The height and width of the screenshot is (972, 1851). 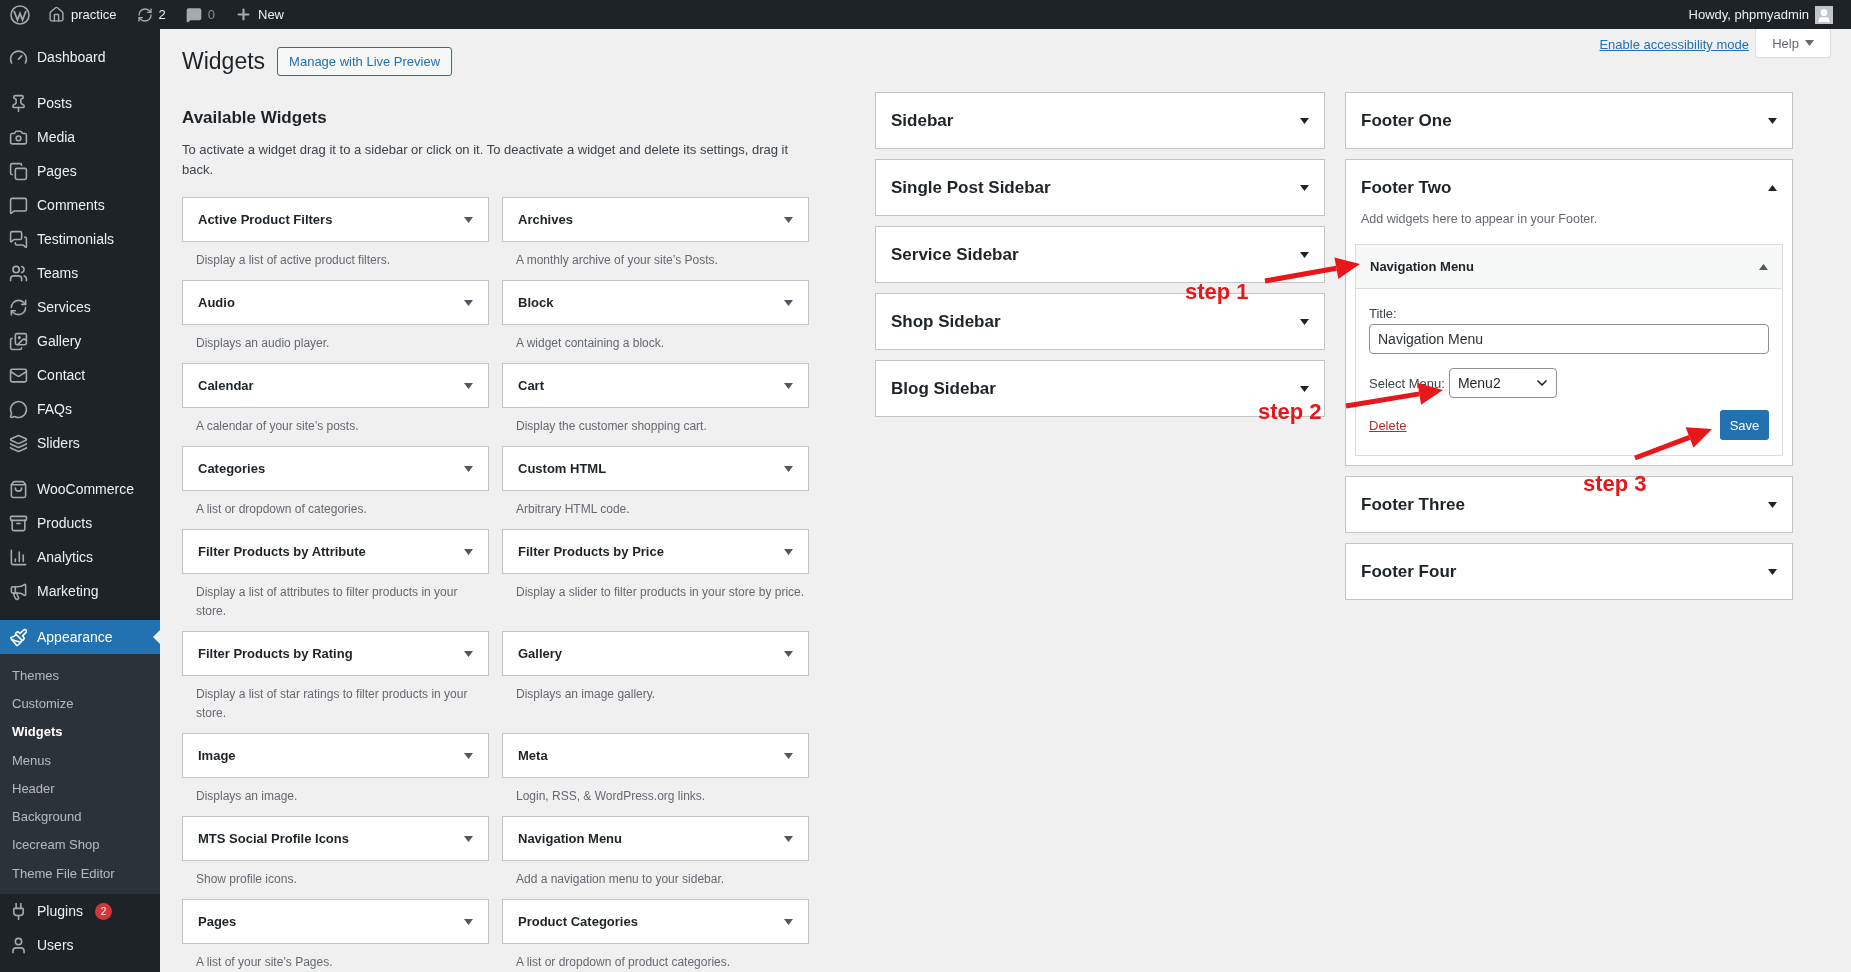 What do you see at coordinates (1569, 267) in the screenshot?
I see `placed-widget-header: Navigation Menu` at bounding box center [1569, 267].